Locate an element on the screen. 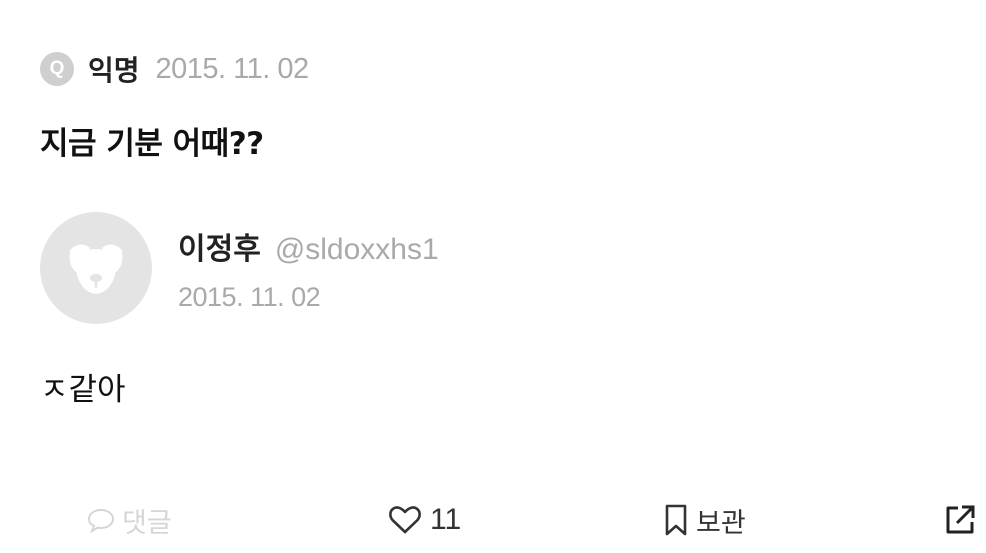  share-button is located at coordinates (960, 520).